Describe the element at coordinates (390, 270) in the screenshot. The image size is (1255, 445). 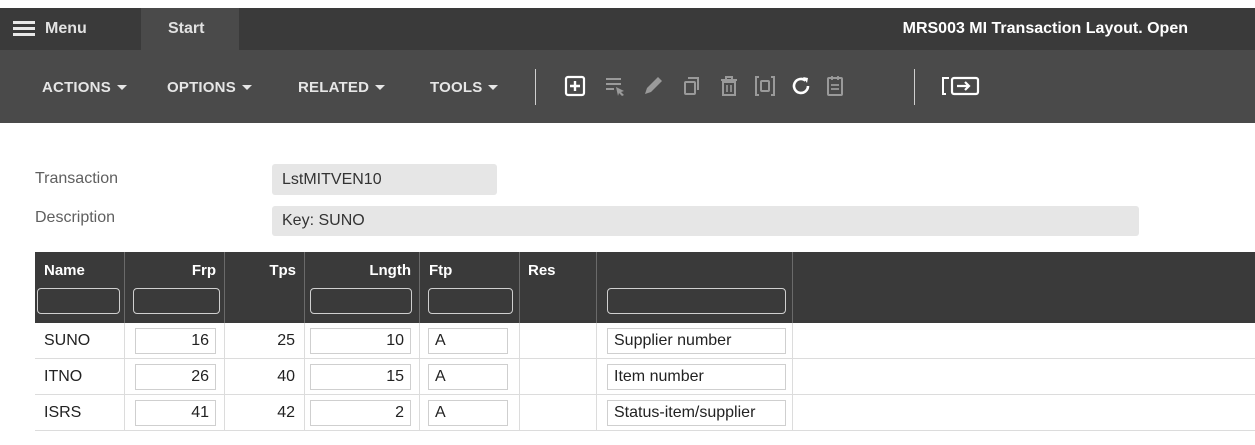
I see `column-title: Lngth` at that location.